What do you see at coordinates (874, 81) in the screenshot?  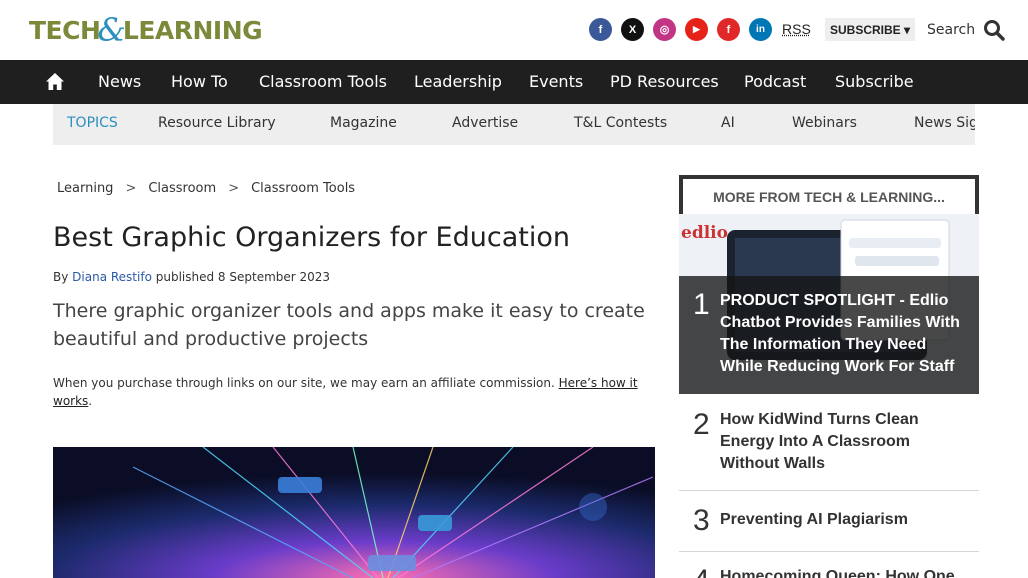 I see `nav-item-subscribe: Subscribe` at bounding box center [874, 81].